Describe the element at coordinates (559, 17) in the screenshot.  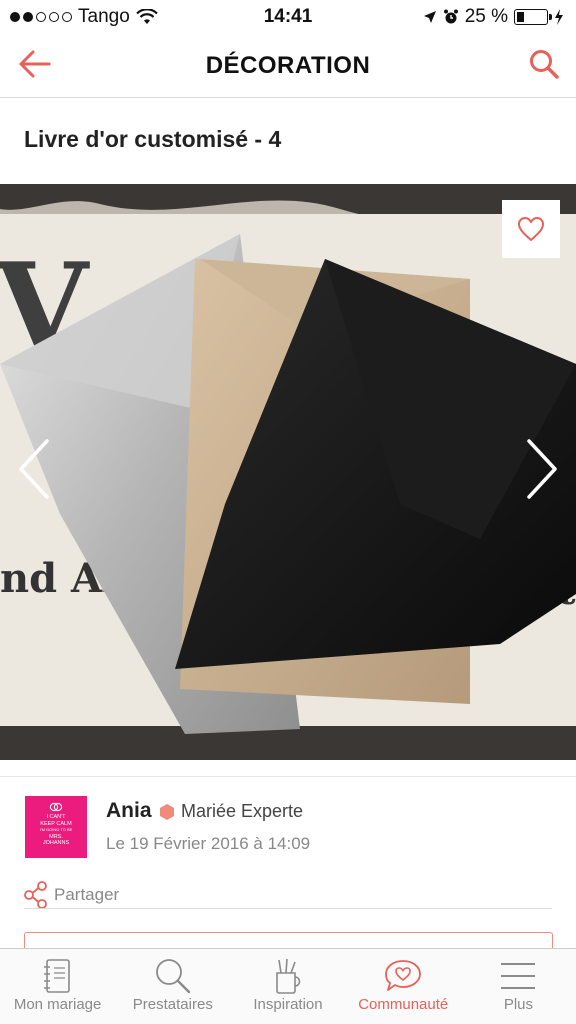
I see `charging-icon` at that location.